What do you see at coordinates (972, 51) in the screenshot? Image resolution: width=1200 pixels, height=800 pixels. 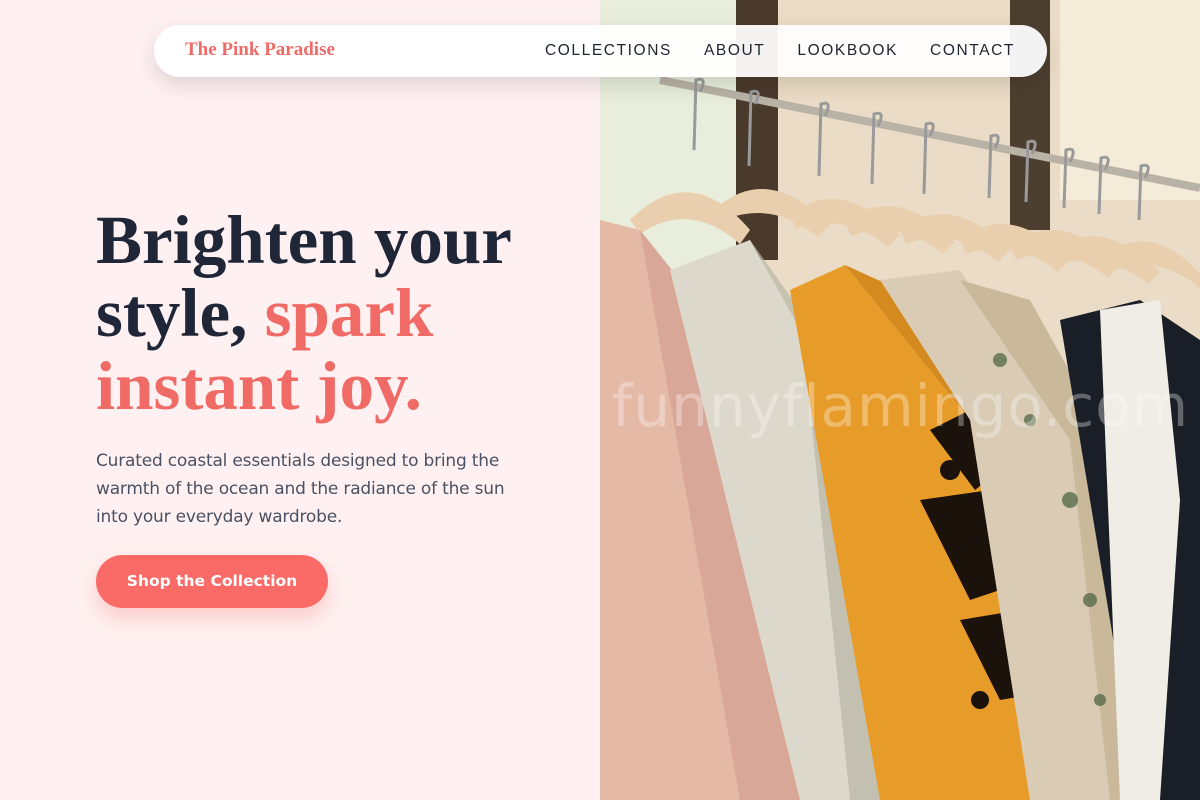 I see `nav-link-contact: CONTACT` at bounding box center [972, 51].